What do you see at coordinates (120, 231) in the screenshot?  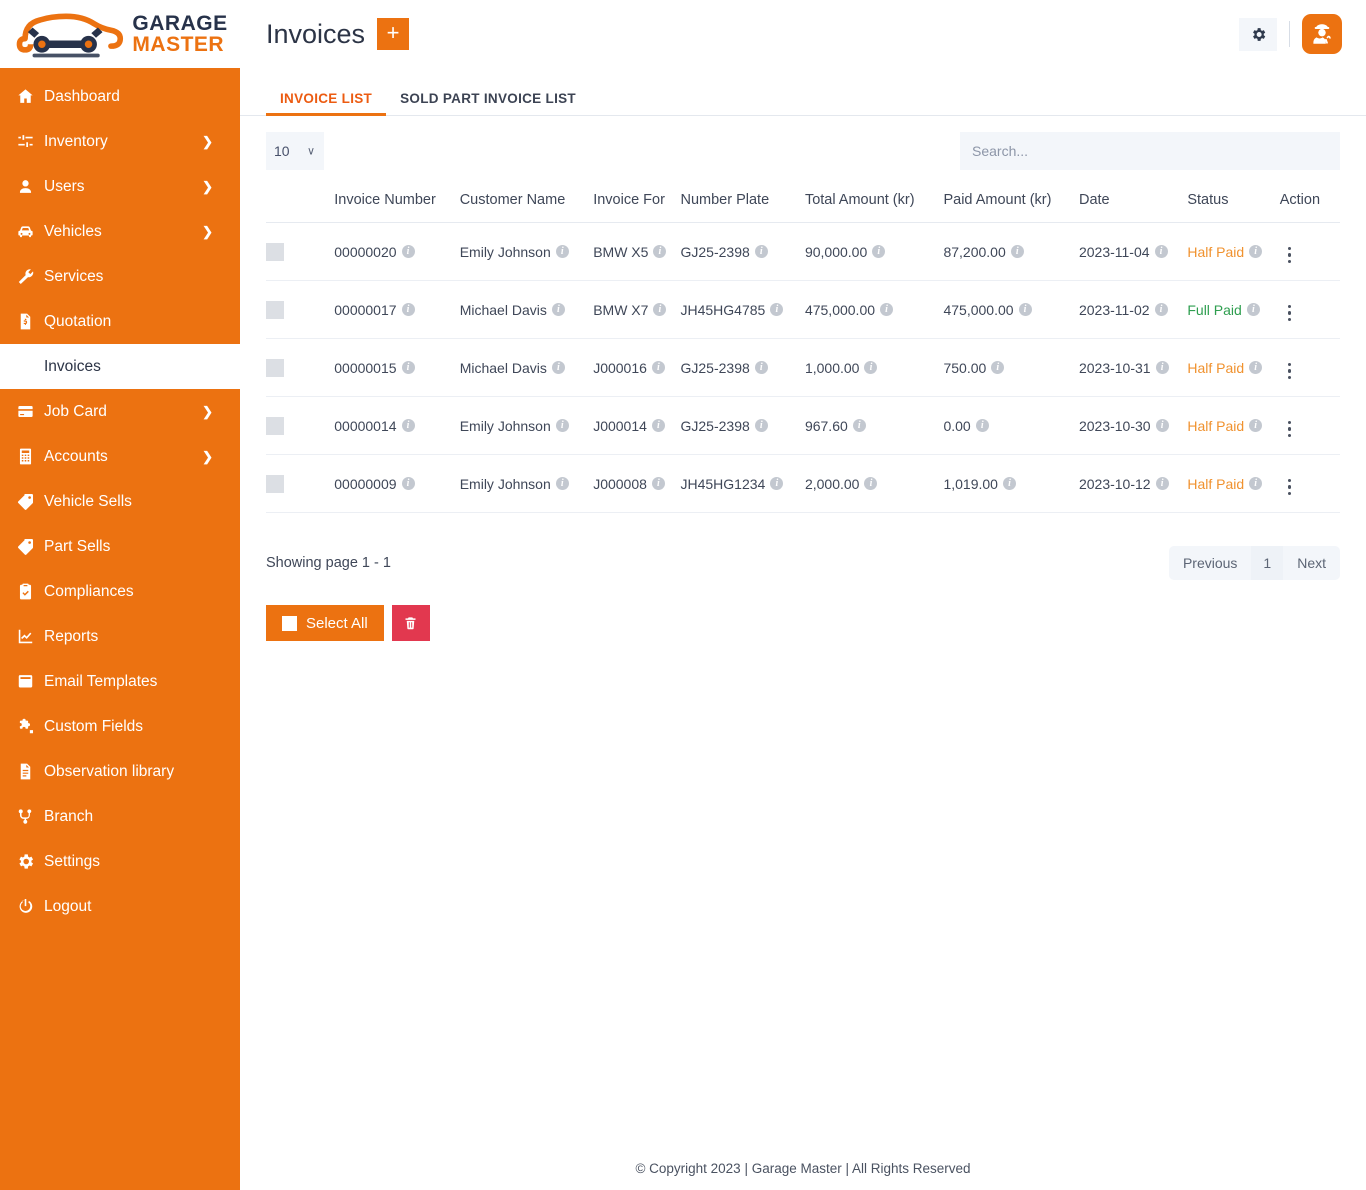 I see `sidebar-item-vehicles: Vehicles ❯` at bounding box center [120, 231].